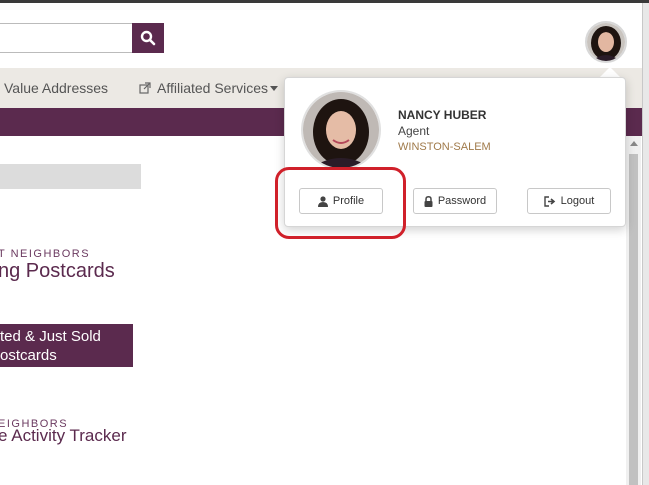 The height and width of the screenshot is (485, 649). Describe the element at coordinates (274, 88) in the screenshot. I see `chevron-down-icon` at that location.